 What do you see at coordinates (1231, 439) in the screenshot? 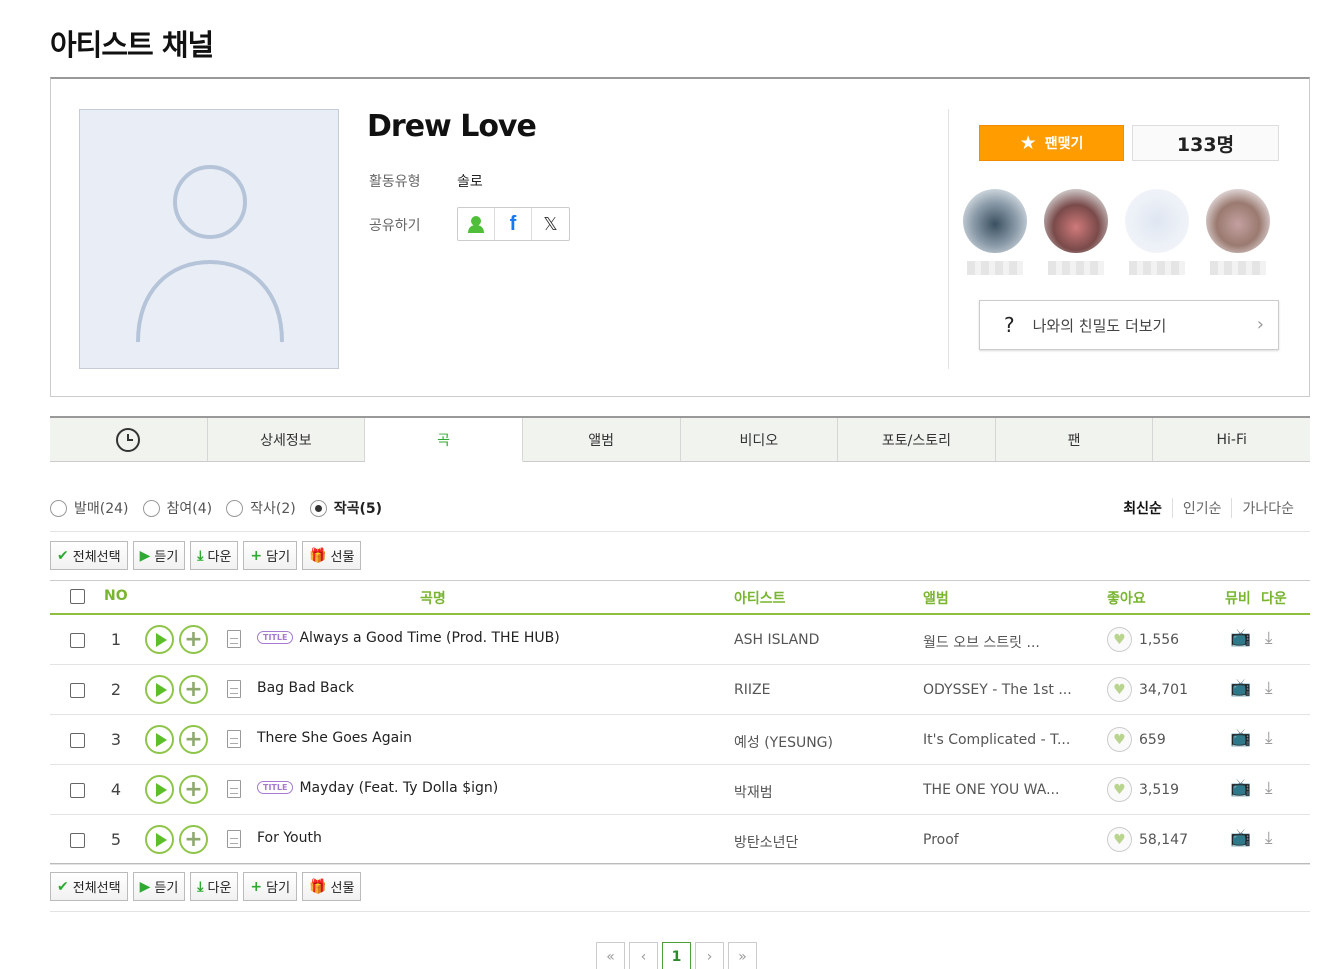
I see `tab-hifi: Hi-Fi` at bounding box center [1231, 439].